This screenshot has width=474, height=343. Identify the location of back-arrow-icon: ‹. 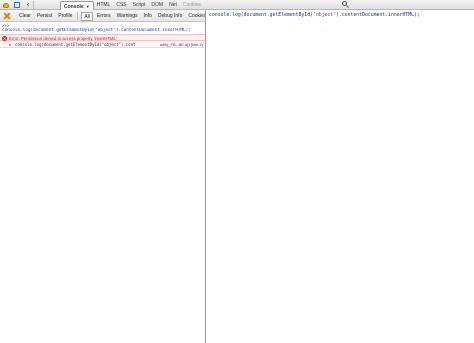
(28, 5).